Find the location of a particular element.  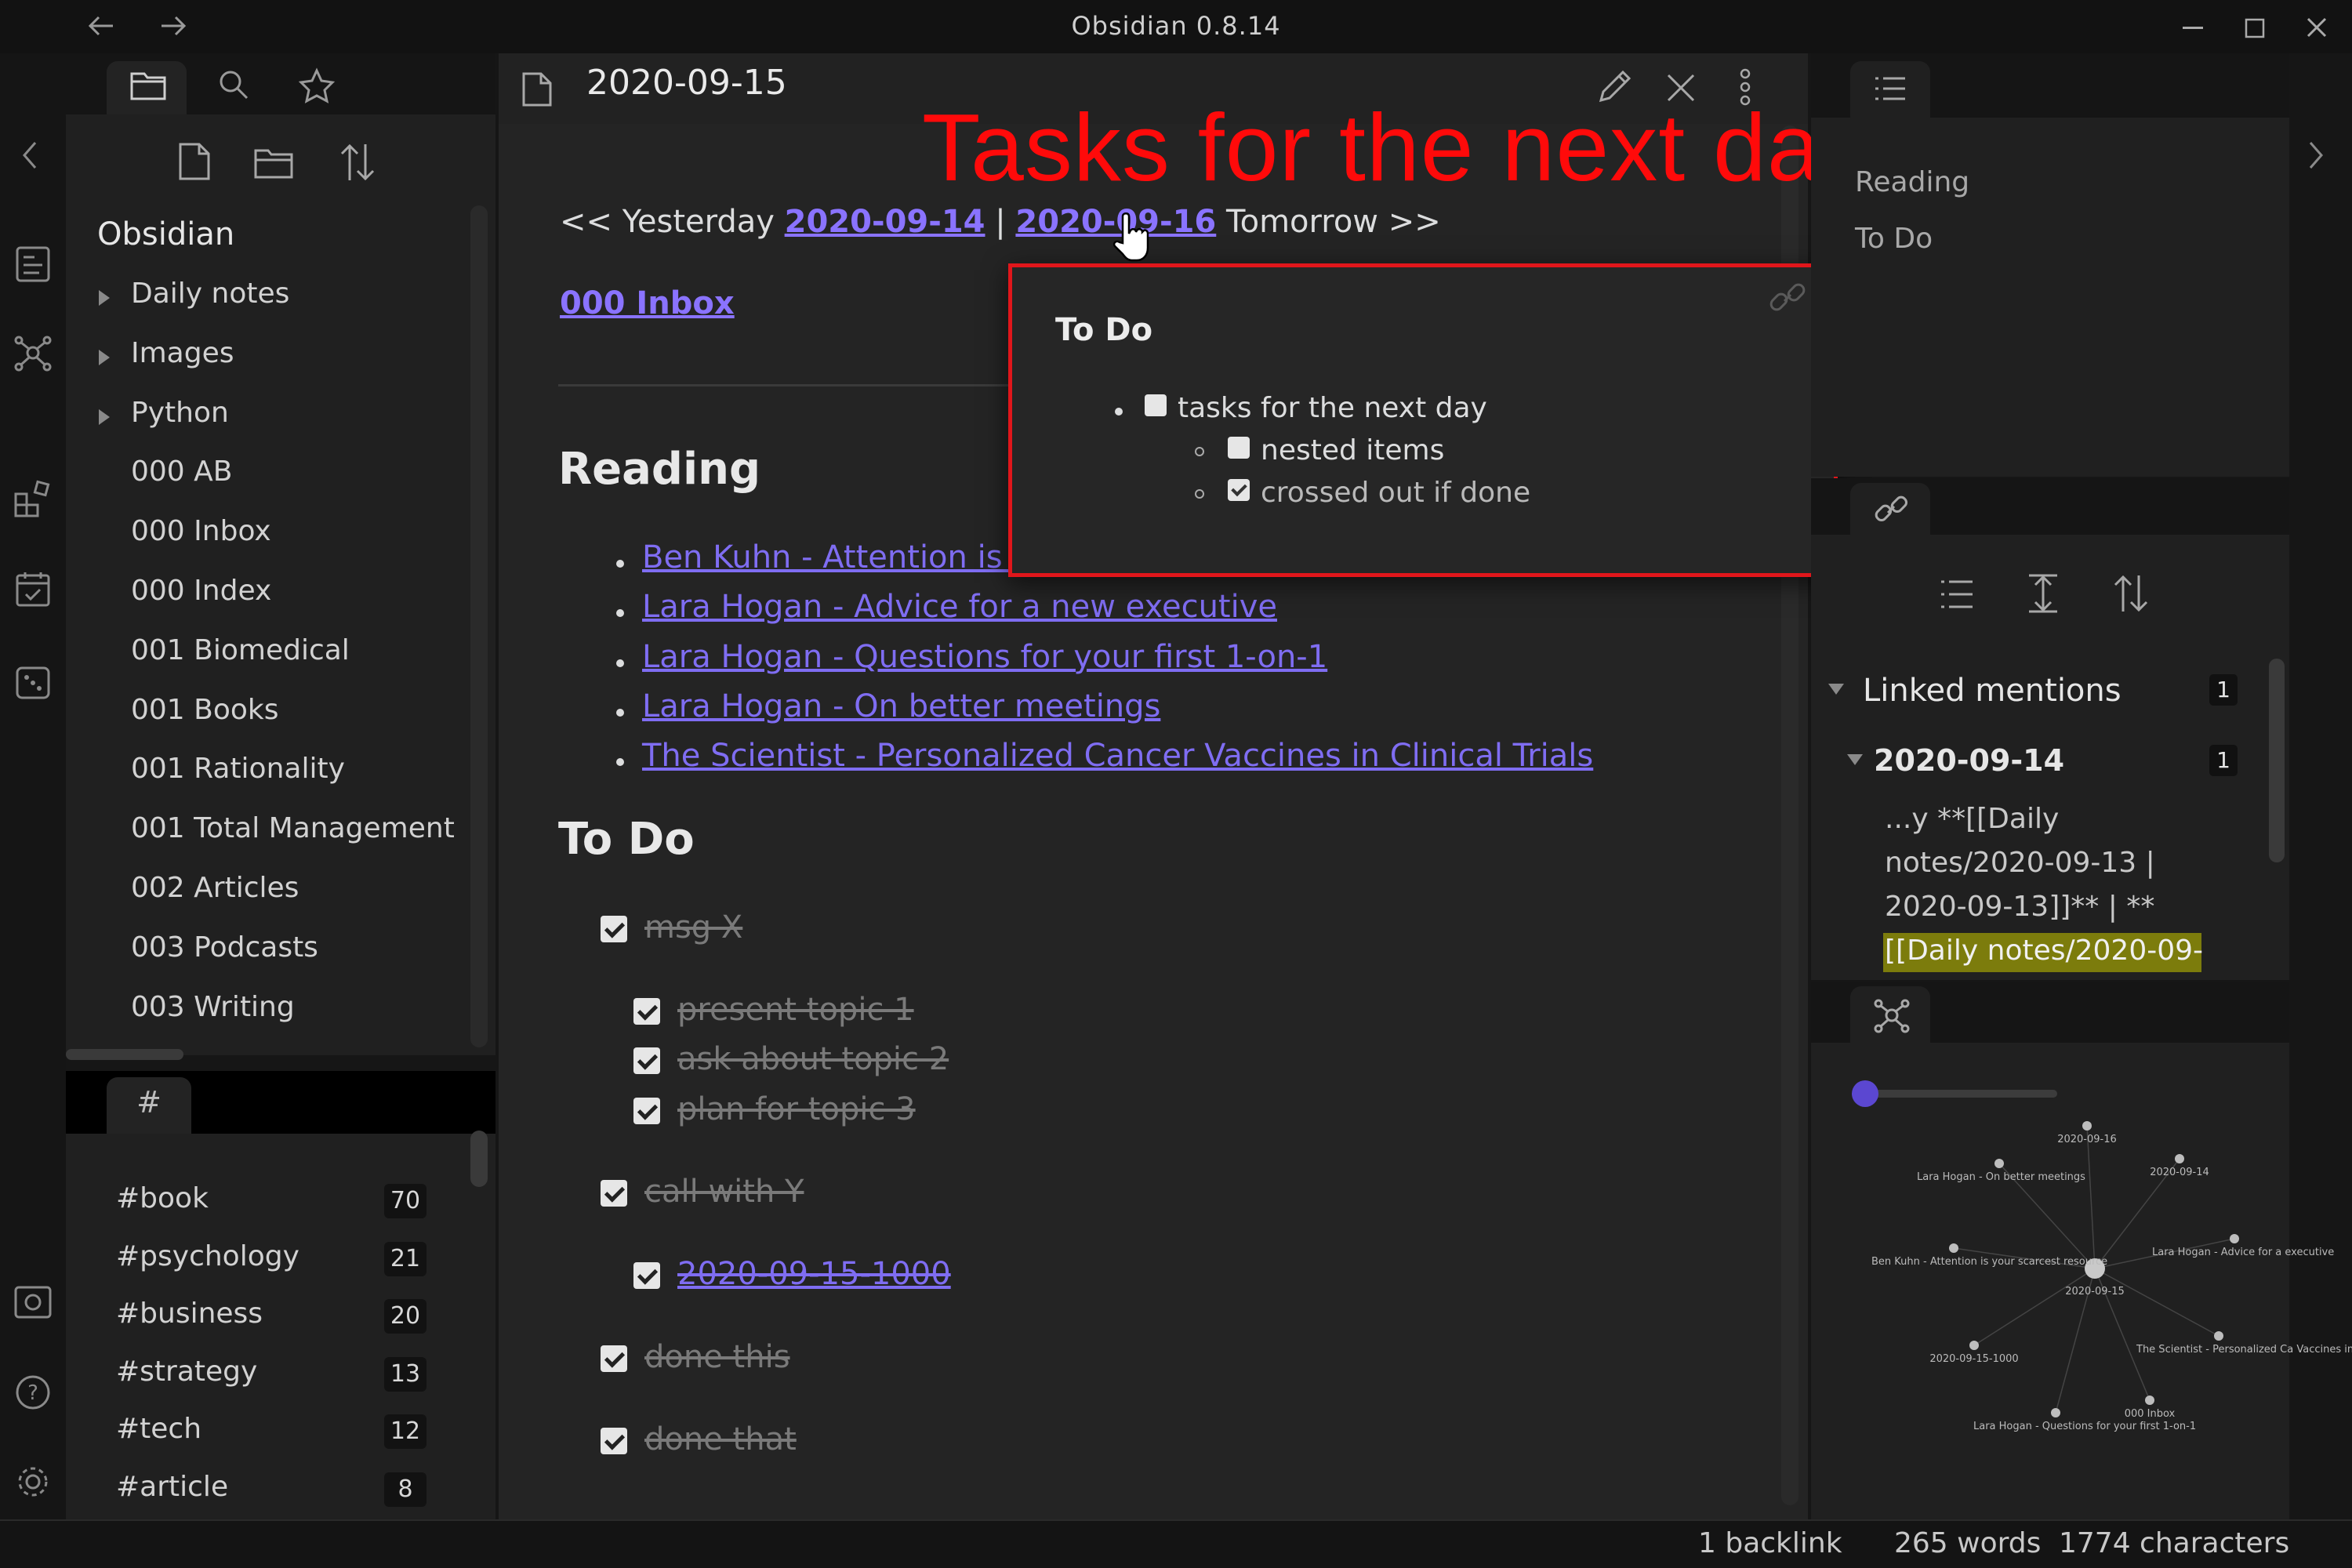

backlink-context-highlight: [[Daily notes/2020-09- is located at coordinates (2044, 951).